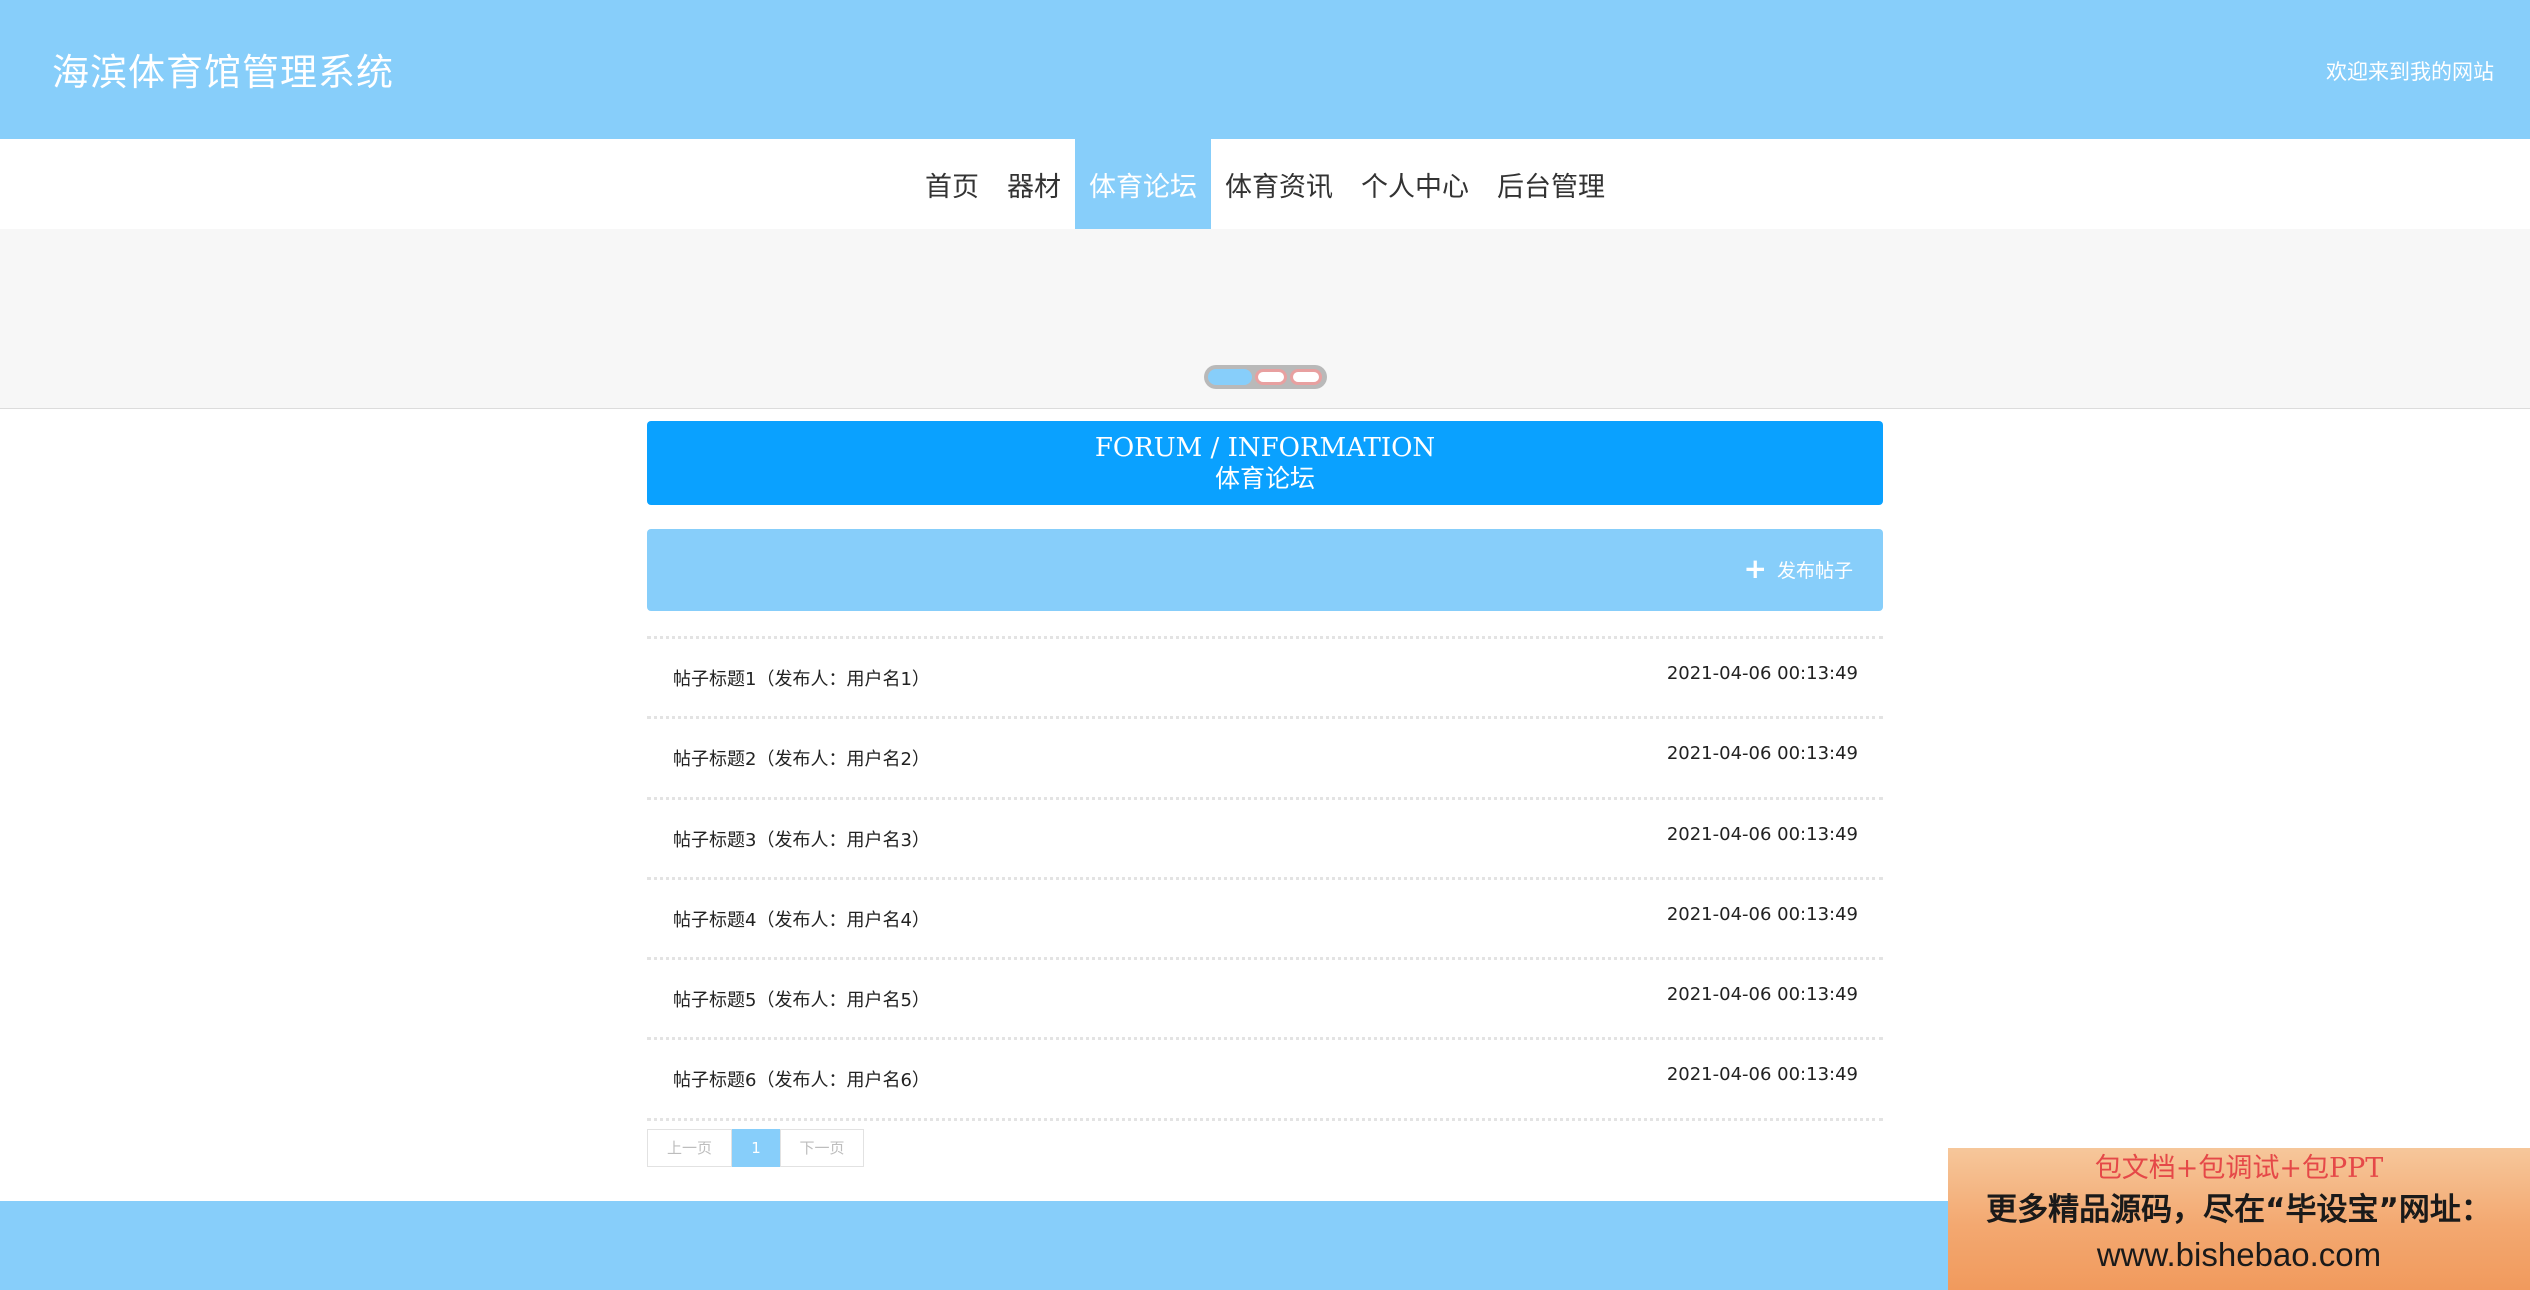 The image size is (2530, 1290). Describe the element at coordinates (1415, 184) in the screenshot. I see `nav-item-profile: 个人中心` at that location.